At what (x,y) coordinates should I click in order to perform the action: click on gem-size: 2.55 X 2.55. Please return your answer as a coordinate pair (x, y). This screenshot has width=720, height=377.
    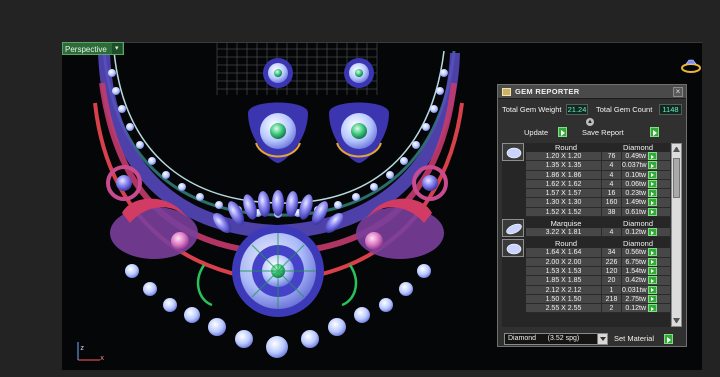
    Looking at the image, I should click on (564, 308).